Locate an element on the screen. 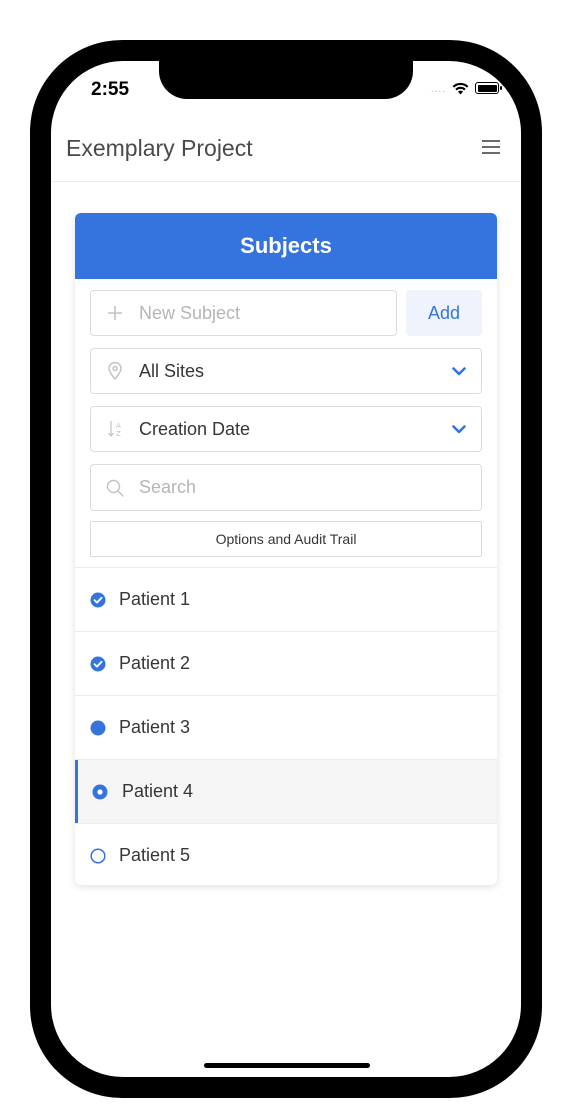 The height and width of the screenshot is (1117, 572). patient-label: Patient 2 is located at coordinates (155, 663).